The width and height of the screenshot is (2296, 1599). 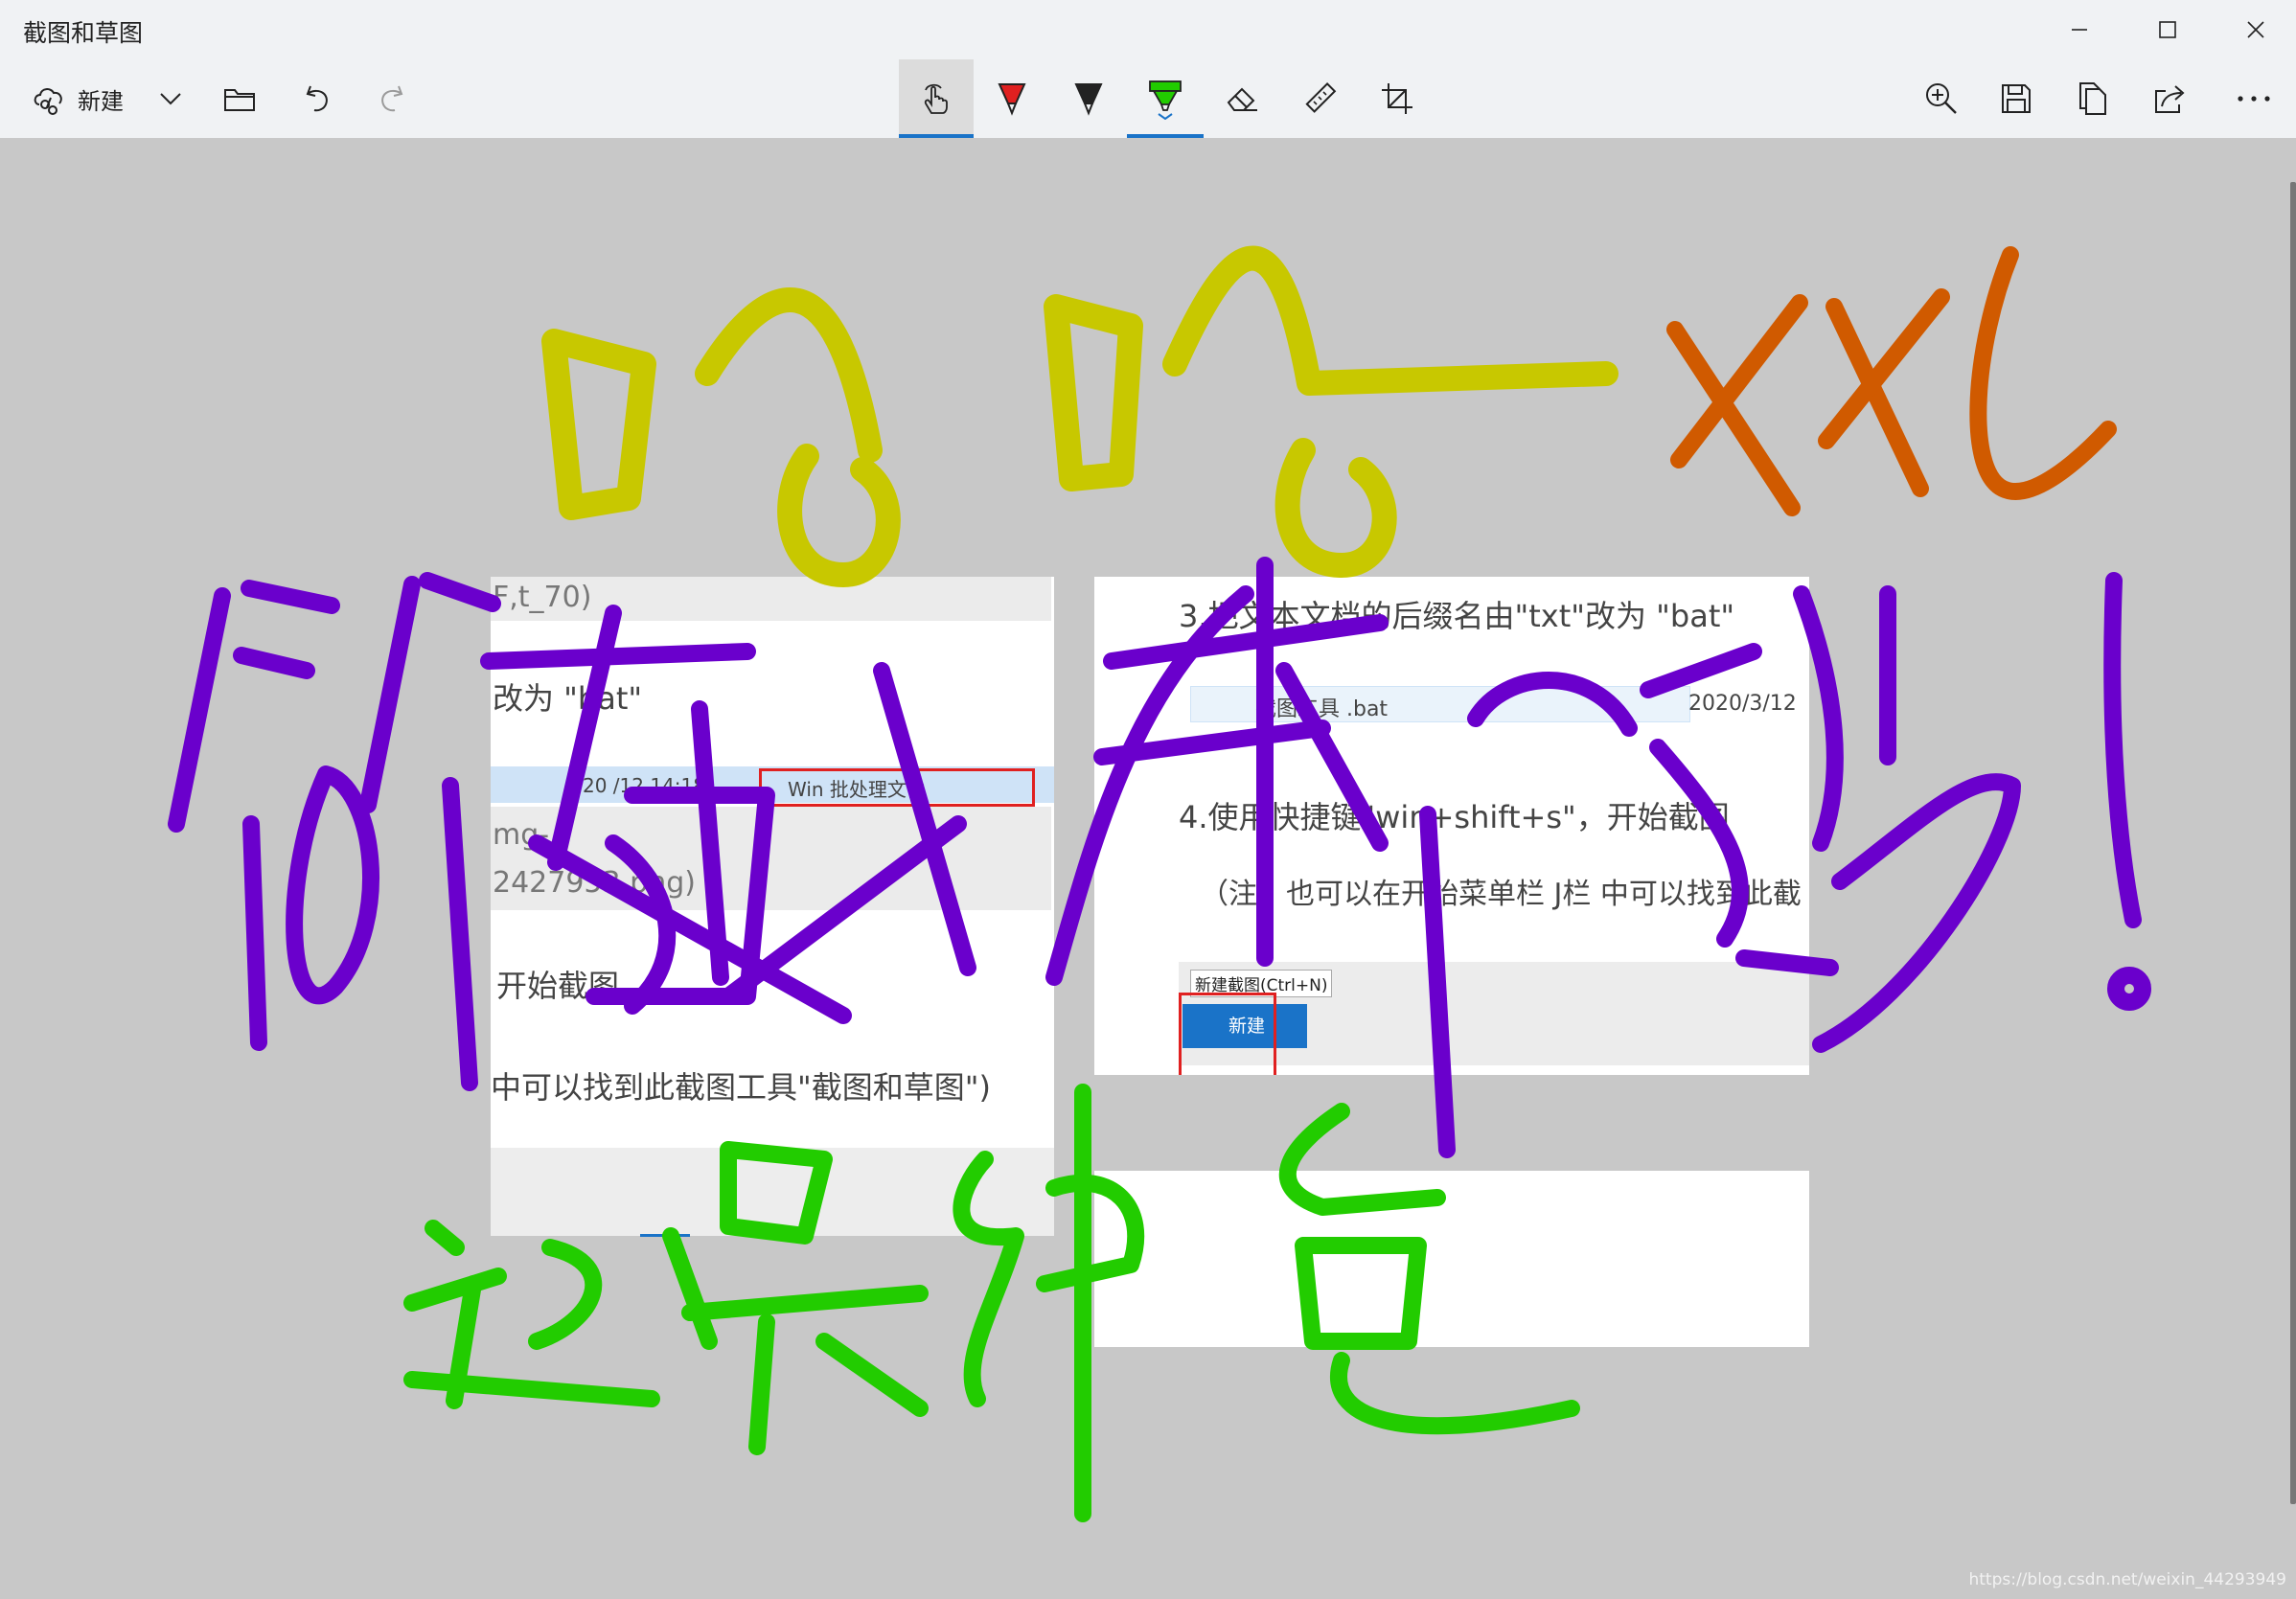 I want to click on more-icon, so click(x=2254, y=99).